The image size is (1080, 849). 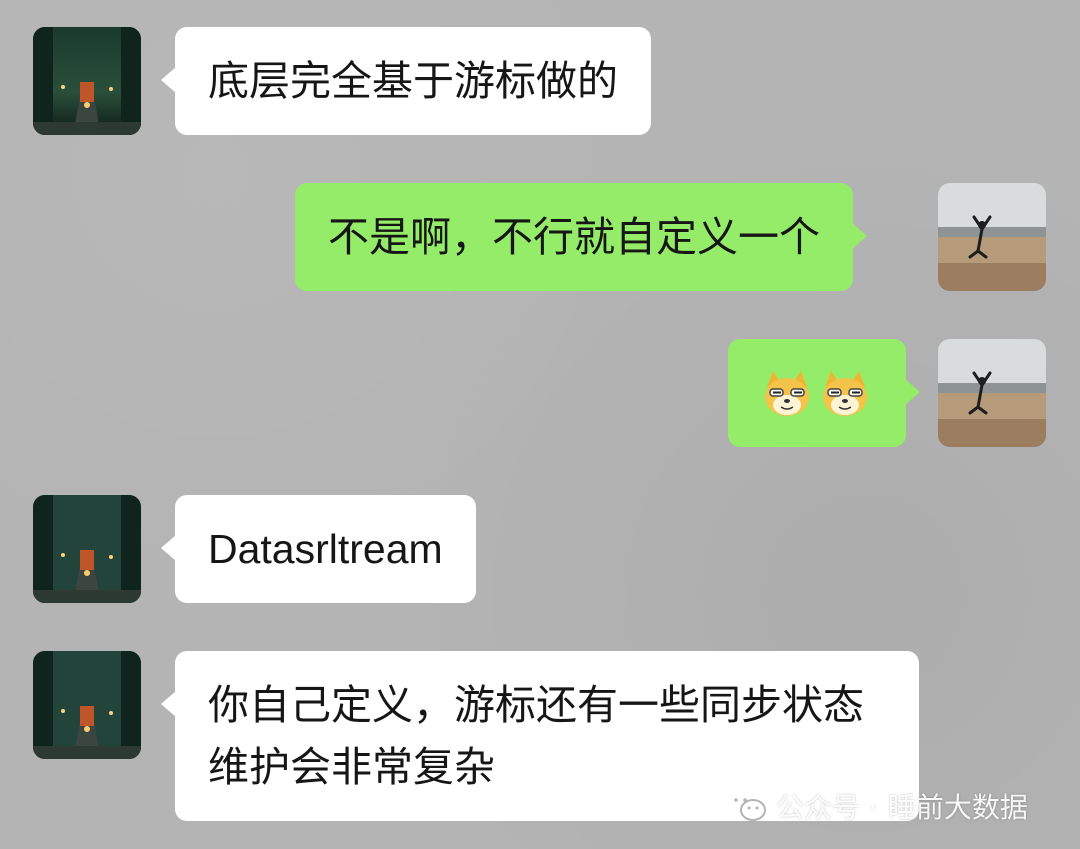 What do you see at coordinates (413, 81) in the screenshot?
I see `message-text: 底层完全基于游标做的` at bounding box center [413, 81].